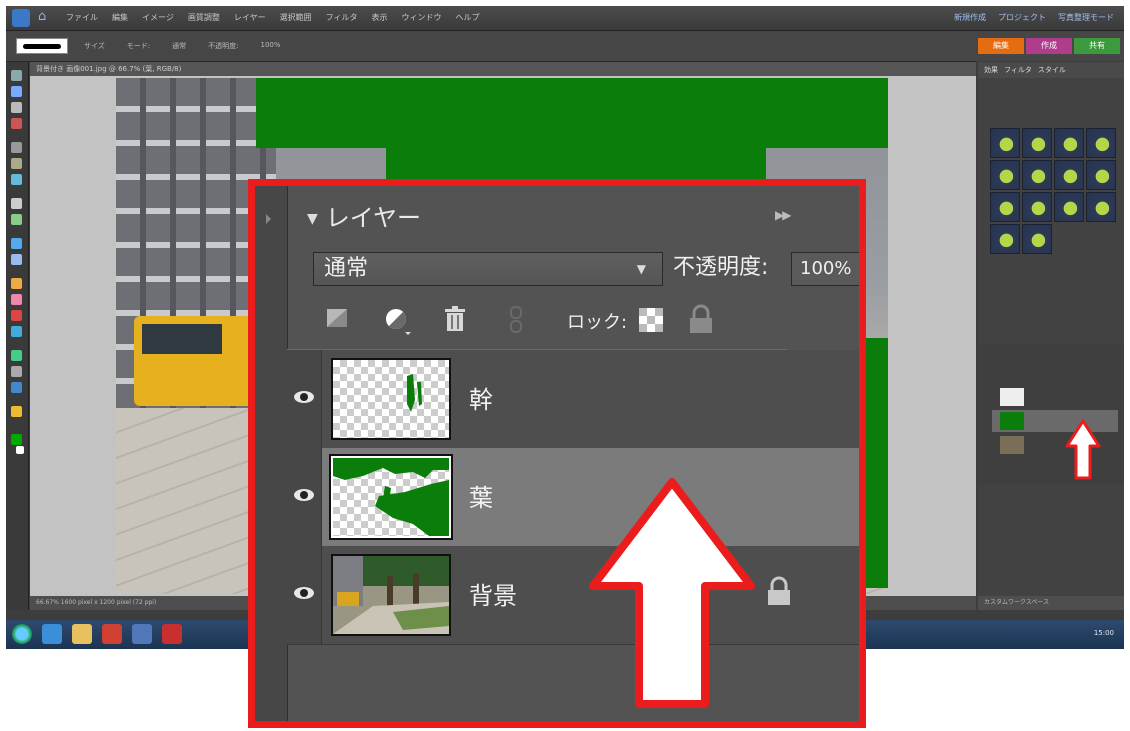 This screenshot has width=1130, height=731. I want to click on menu-item: フィルタ, so click(342, 17).